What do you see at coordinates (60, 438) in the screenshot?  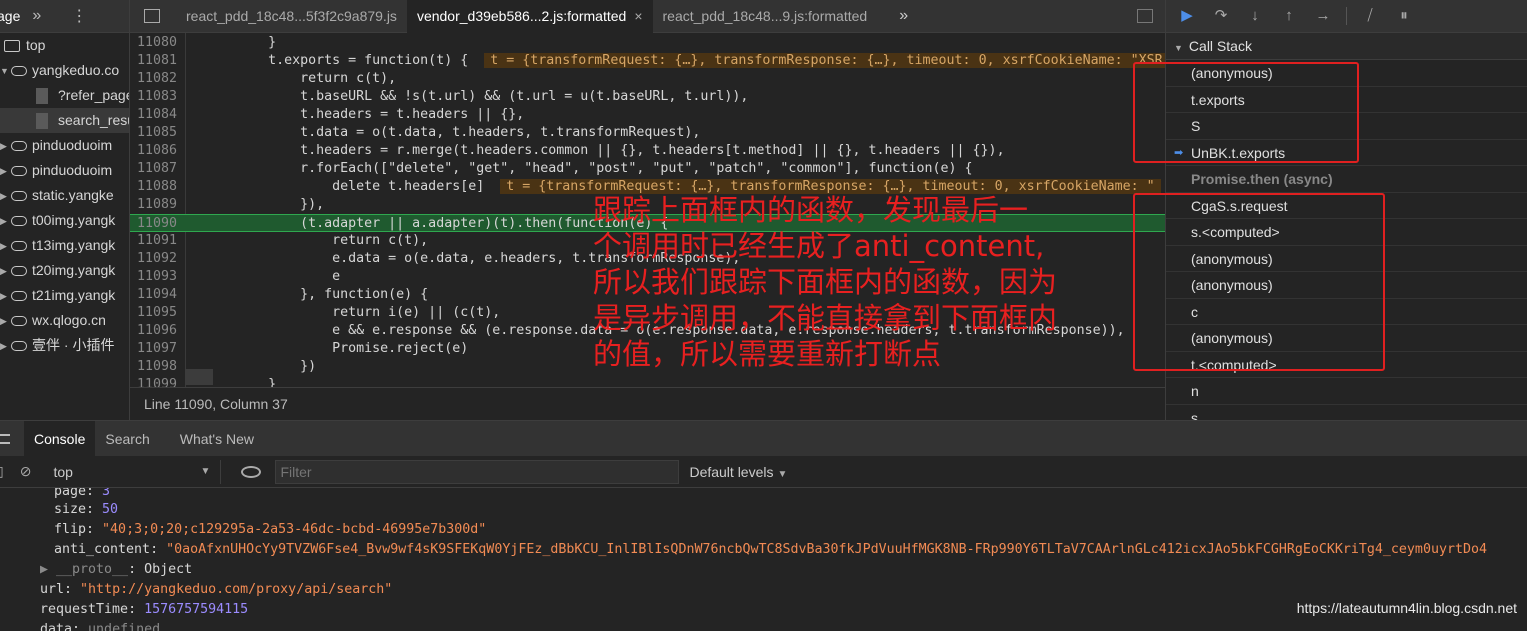 I see `tab-console: Console` at bounding box center [60, 438].